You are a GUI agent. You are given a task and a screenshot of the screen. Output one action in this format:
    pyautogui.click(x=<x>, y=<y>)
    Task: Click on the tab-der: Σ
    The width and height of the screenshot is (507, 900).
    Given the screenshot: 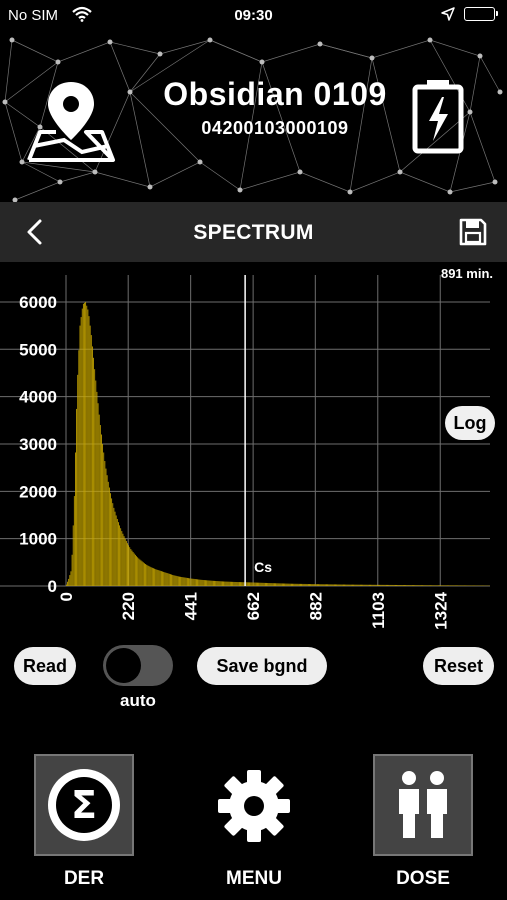 What is the action you would take?
    pyautogui.click(x=84, y=805)
    